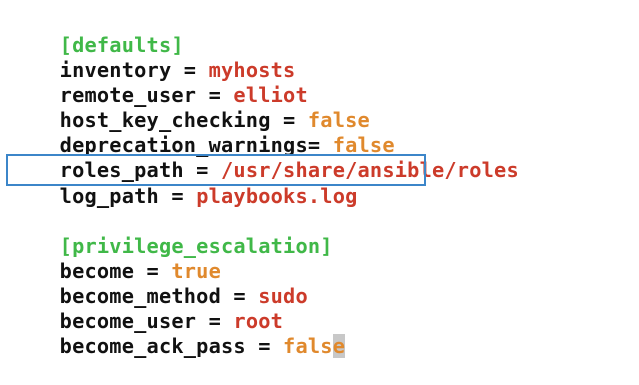  I want to click on config-line-become-method: become_method = sudo, so click(159, 282).